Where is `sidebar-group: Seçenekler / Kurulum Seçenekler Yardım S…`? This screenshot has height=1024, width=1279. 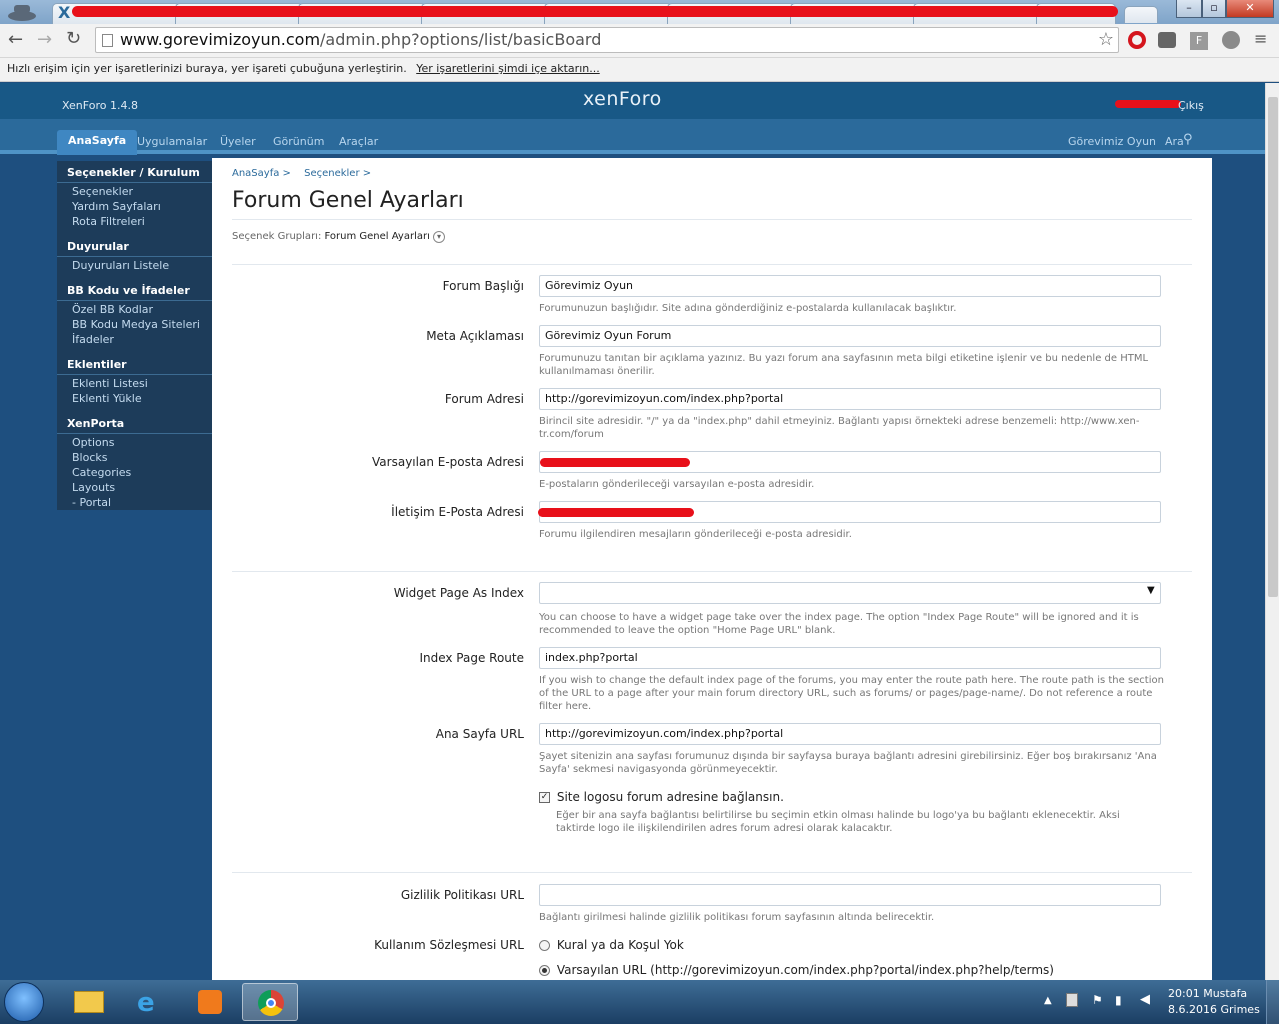 sidebar-group: Seçenekler / Kurulum Seçenekler Yardım S… is located at coordinates (134, 195).